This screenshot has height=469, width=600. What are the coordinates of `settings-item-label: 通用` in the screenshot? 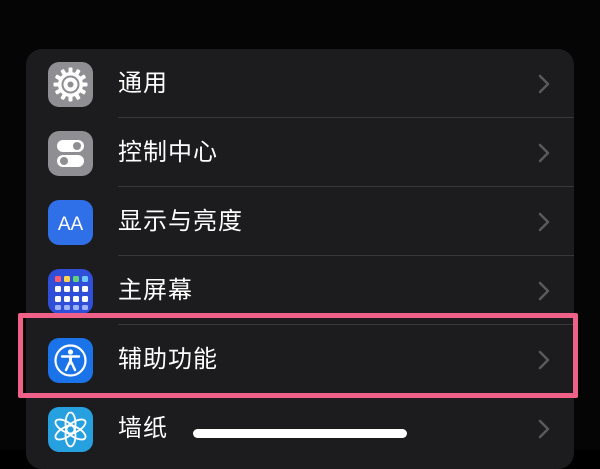 It's located at (143, 83).